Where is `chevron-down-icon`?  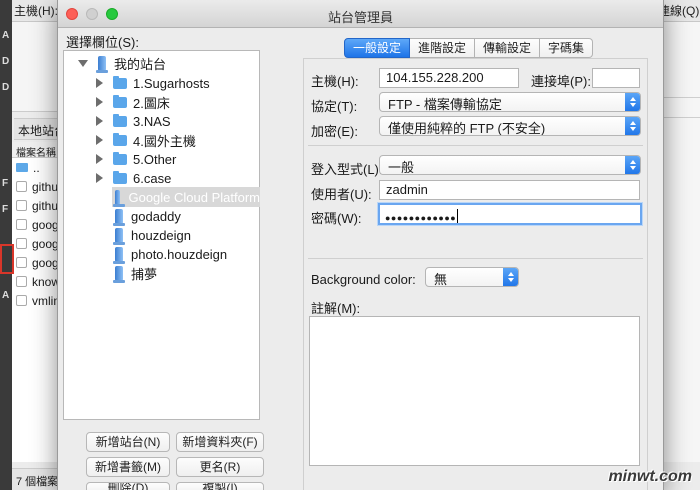 chevron-down-icon is located at coordinates (83, 63).